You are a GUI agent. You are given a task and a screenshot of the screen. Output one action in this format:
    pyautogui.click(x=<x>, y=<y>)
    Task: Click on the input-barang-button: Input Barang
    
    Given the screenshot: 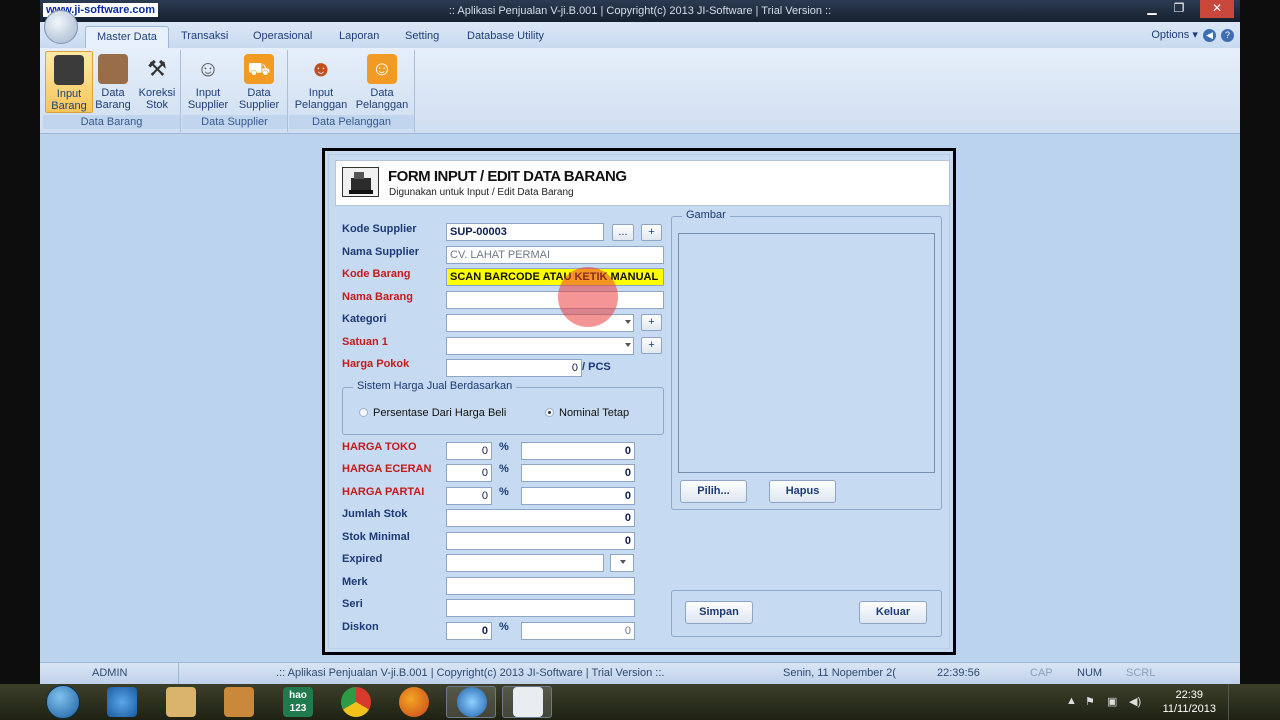 What is the action you would take?
    pyautogui.click(x=69, y=82)
    